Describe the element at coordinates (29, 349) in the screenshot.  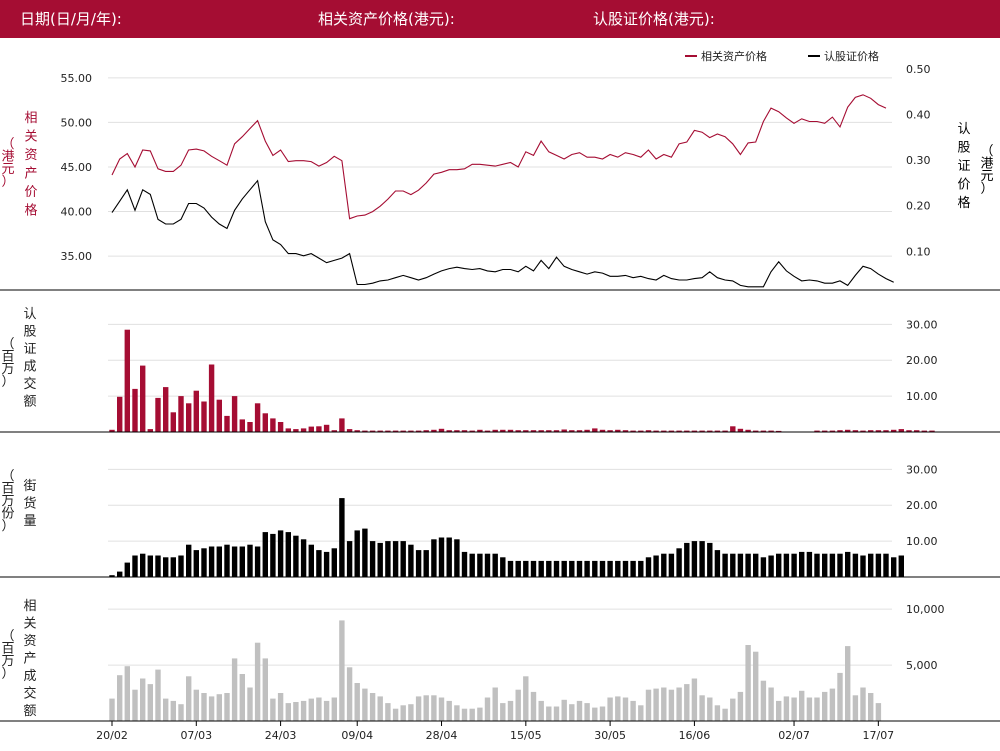
I see `left-axis-title: 证` at that location.